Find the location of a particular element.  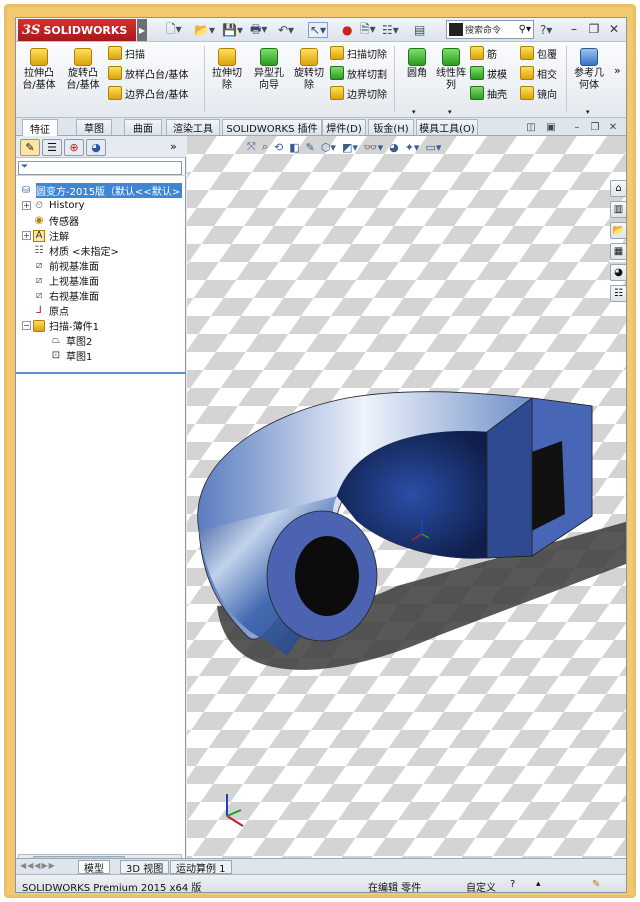

restore-icon: ❐ is located at coordinates (594, 29).